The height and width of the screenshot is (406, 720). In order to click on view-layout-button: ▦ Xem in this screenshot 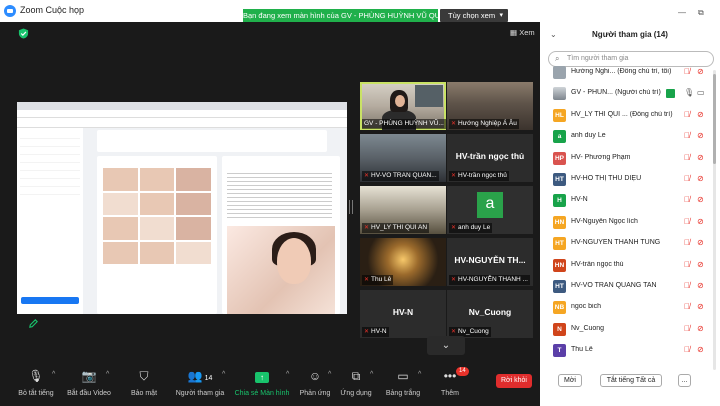, I will do `click(522, 32)`.